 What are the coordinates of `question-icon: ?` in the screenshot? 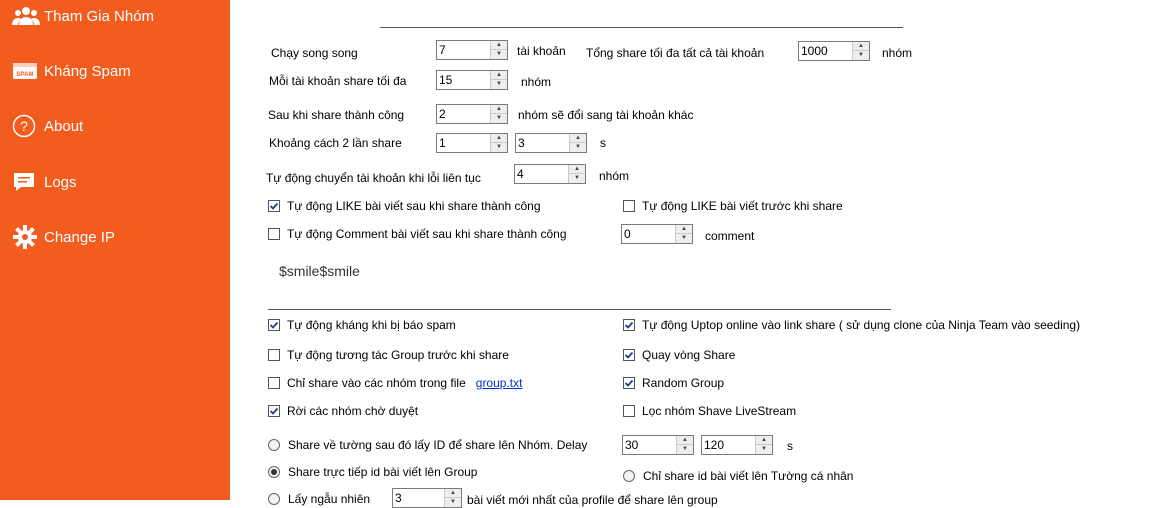 It's located at (26, 126).